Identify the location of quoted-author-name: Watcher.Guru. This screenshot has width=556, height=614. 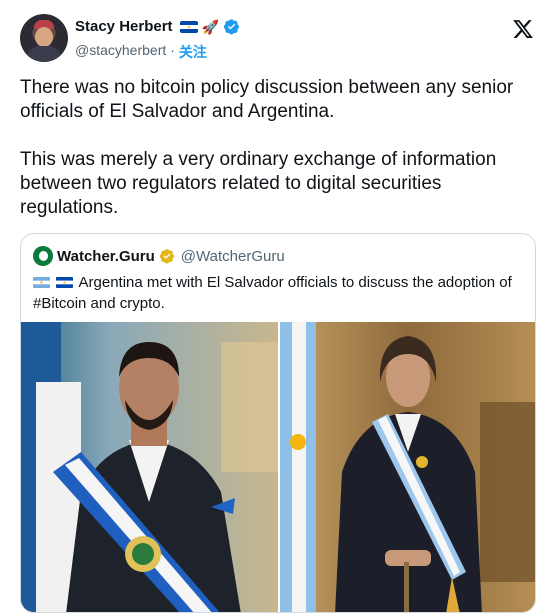
(106, 256).